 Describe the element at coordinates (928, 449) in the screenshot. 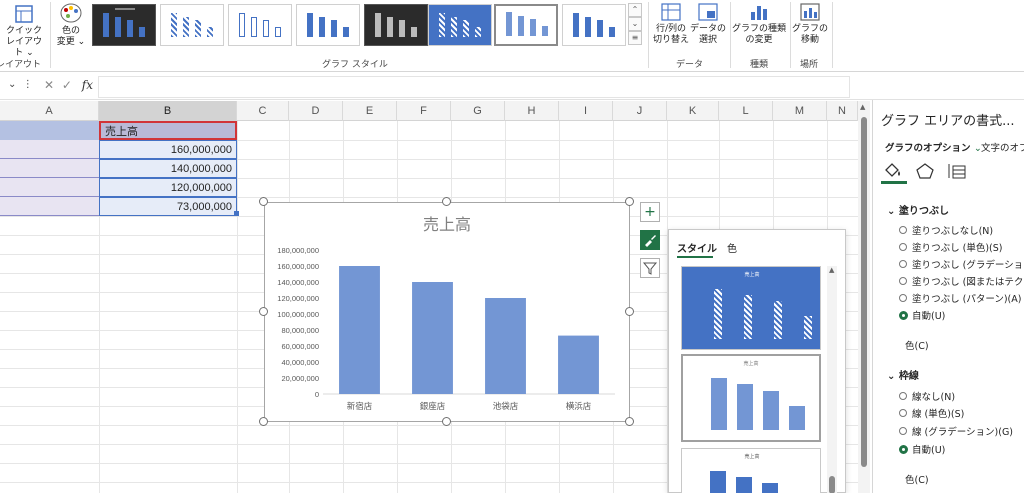

I see `line-auto-label: 自動(U)` at that location.